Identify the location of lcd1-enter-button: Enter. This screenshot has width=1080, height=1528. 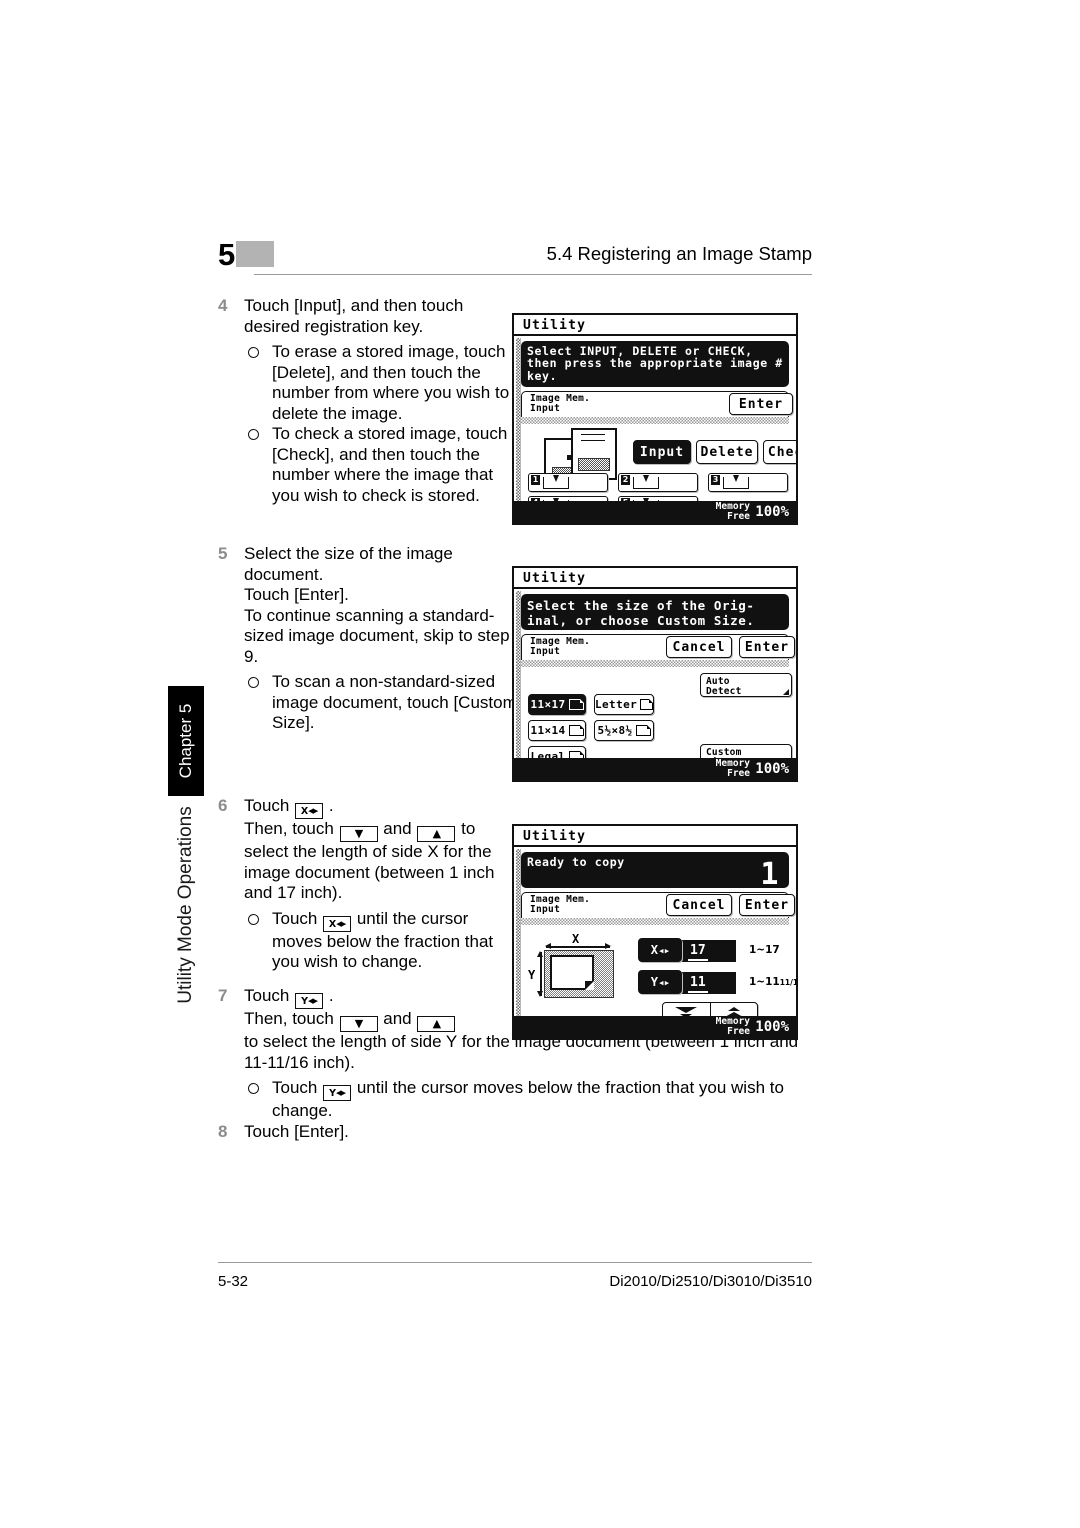
(761, 404).